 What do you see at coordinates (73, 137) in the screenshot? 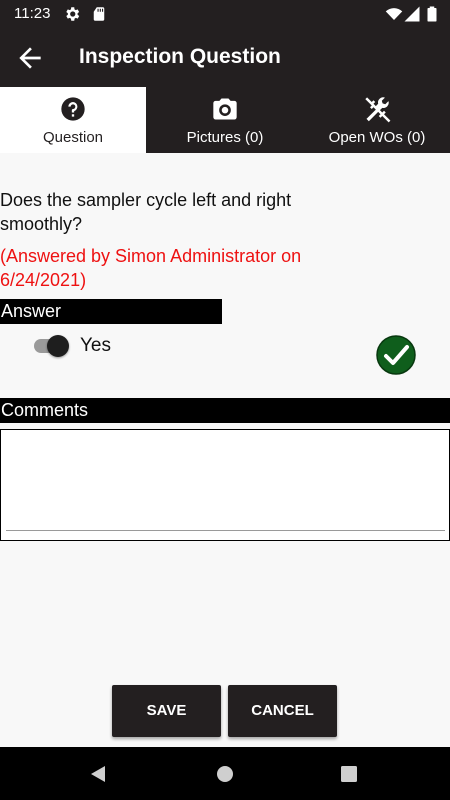
I see `tab-question-label: Question` at bounding box center [73, 137].